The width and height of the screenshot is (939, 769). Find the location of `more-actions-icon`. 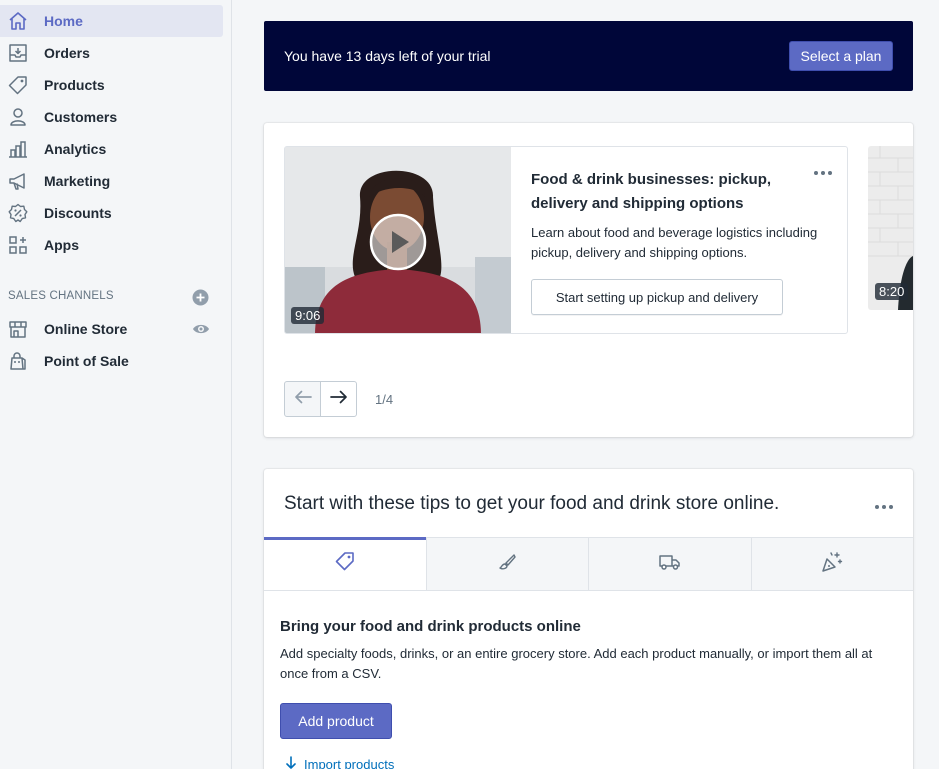

more-actions-icon is located at coordinates (823, 170).